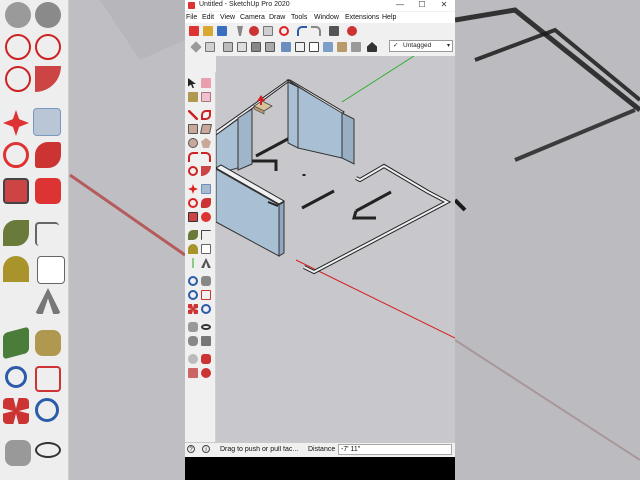 This screenshot has width=640, height=480. What do you see at coordinates (300, 47) in the screenshot?
I see `wireframe-icon` at bounding box center [300, 47].